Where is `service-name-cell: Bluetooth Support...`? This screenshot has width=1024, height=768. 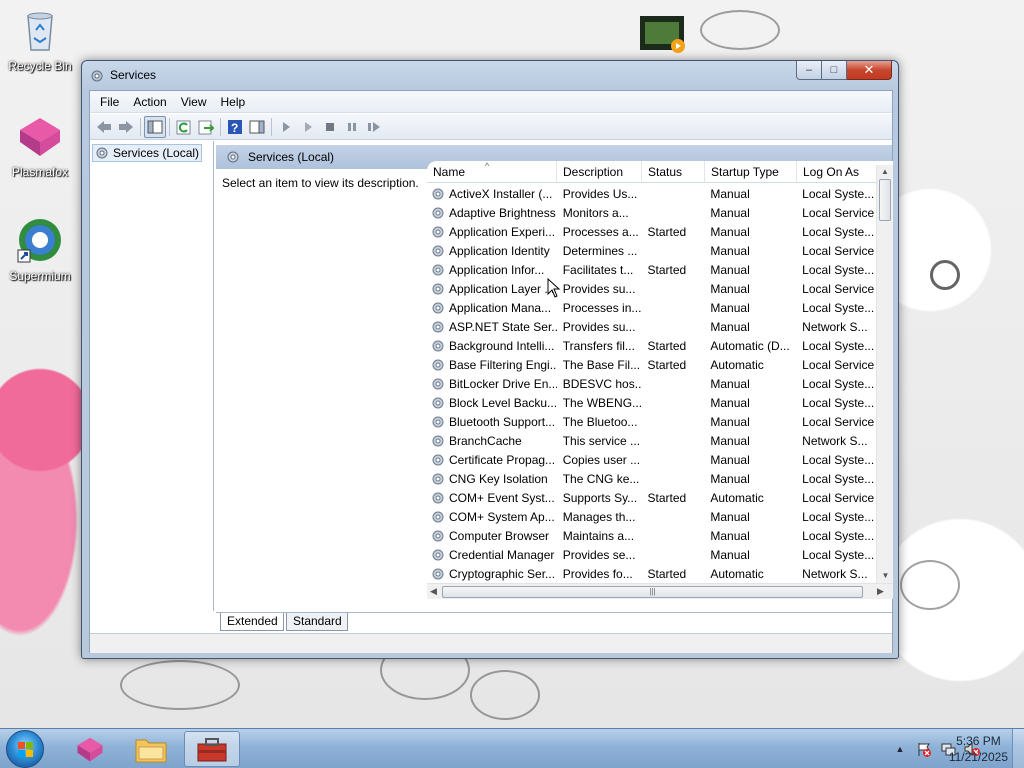 service-name-cell: Bluetooth Support... is located at coordinates (492, 422).